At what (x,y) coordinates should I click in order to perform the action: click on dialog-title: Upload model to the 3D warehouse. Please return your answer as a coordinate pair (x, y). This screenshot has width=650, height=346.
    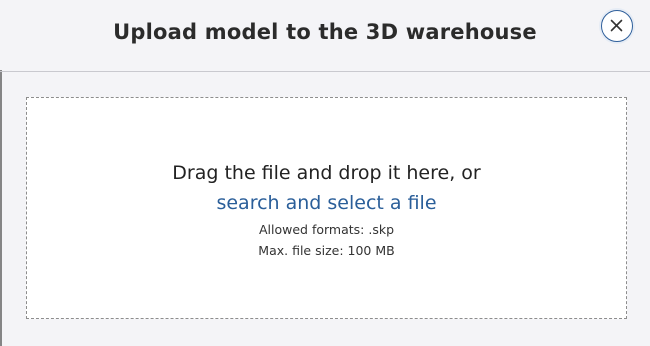
    Looking at the image, I should click on (325, 32).